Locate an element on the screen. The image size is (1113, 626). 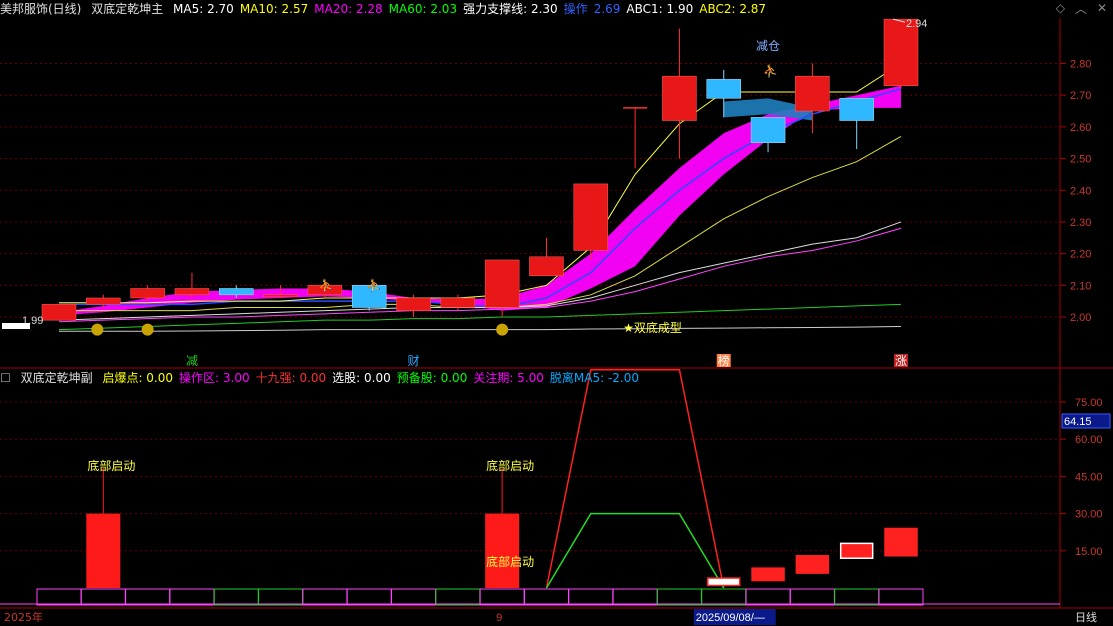
stock-name: 美邦服饰(日线) is located at coordinates (40, 9).